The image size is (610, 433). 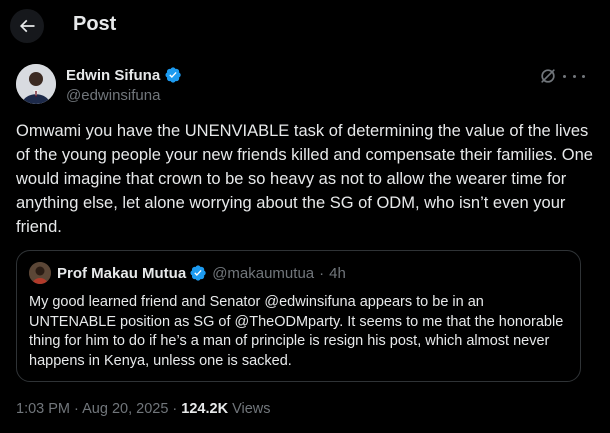 I want to click on page-title: Post, so click(x=95, y=24).